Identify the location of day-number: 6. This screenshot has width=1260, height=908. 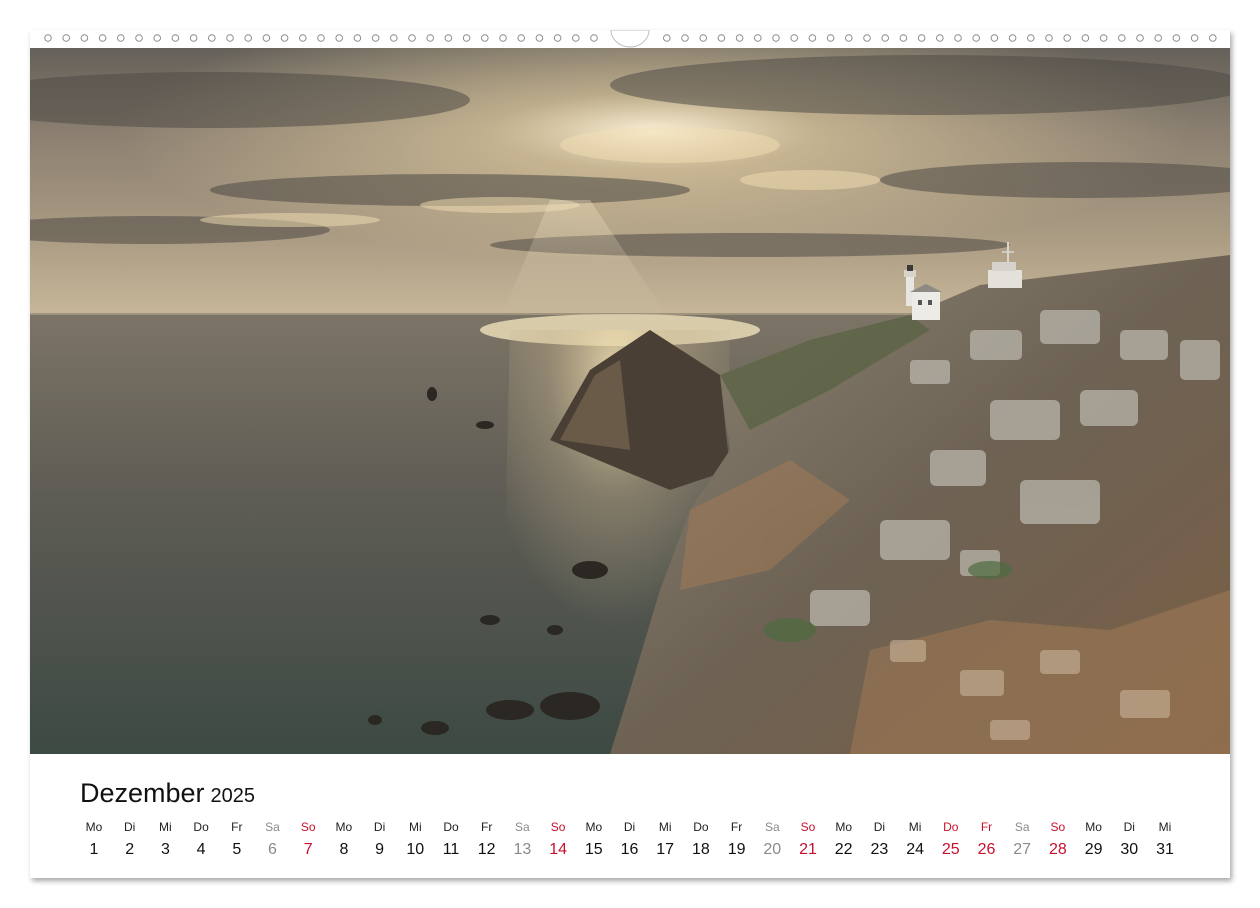
(272, 849).